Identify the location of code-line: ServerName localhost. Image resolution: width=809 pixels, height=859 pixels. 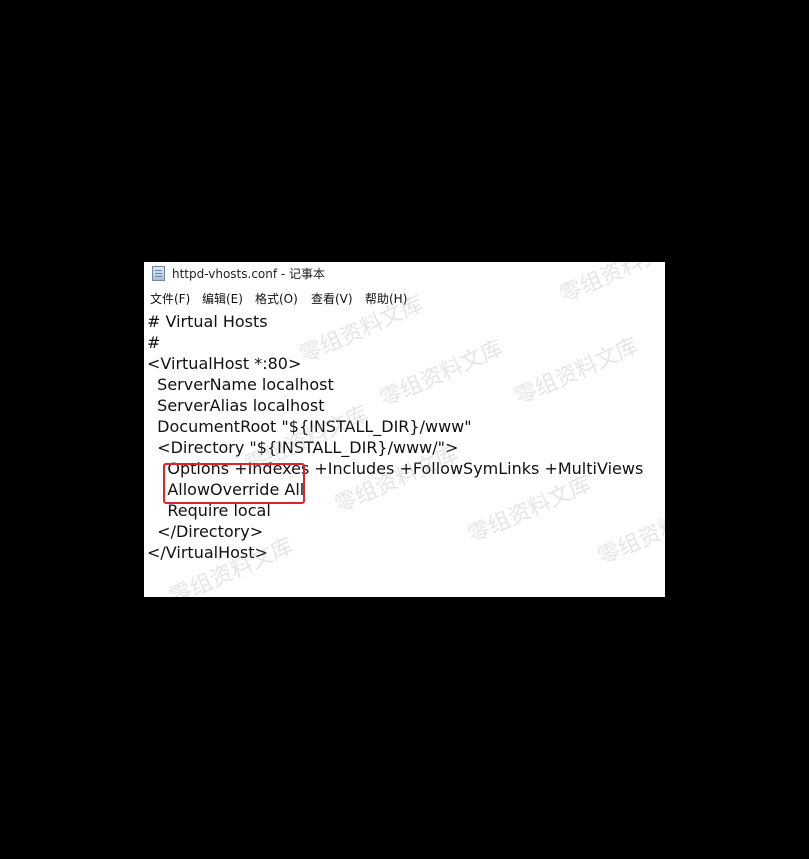
(240, 384).